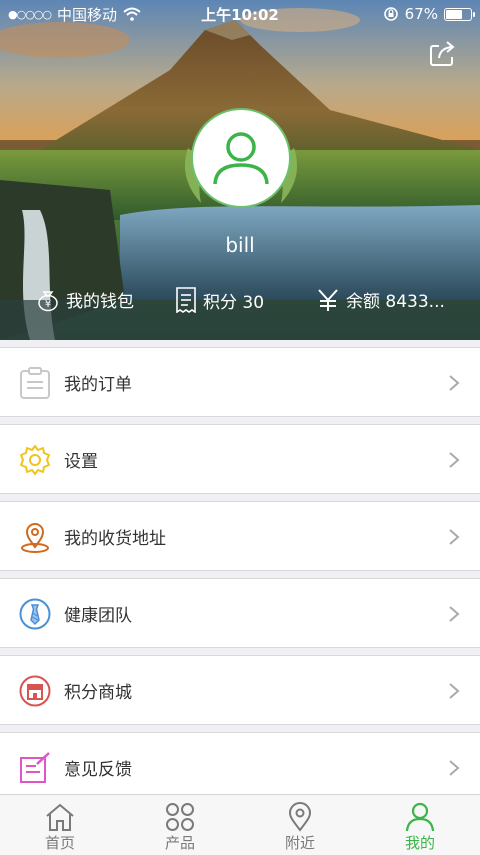  Describe the element at coordinates (240, 690) in the screenshot. I see `menu-item-points-mall: 积分商城` at that location.